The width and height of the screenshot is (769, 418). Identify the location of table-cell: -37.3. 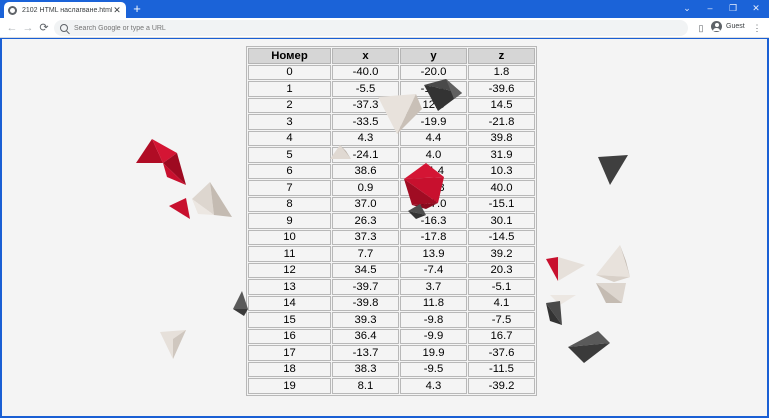
(365, 105).